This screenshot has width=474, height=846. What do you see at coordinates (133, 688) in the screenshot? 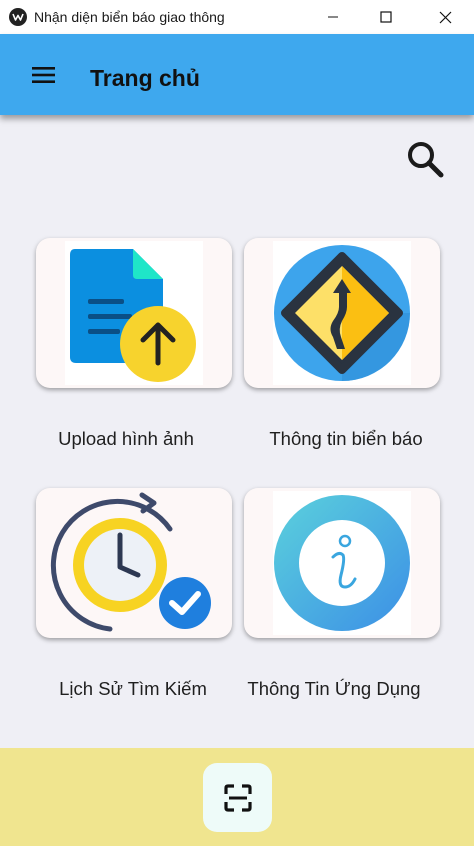
I see `search-history-label: Lịch Sử Tìm Kiếm` at bounding box center [133, 688].